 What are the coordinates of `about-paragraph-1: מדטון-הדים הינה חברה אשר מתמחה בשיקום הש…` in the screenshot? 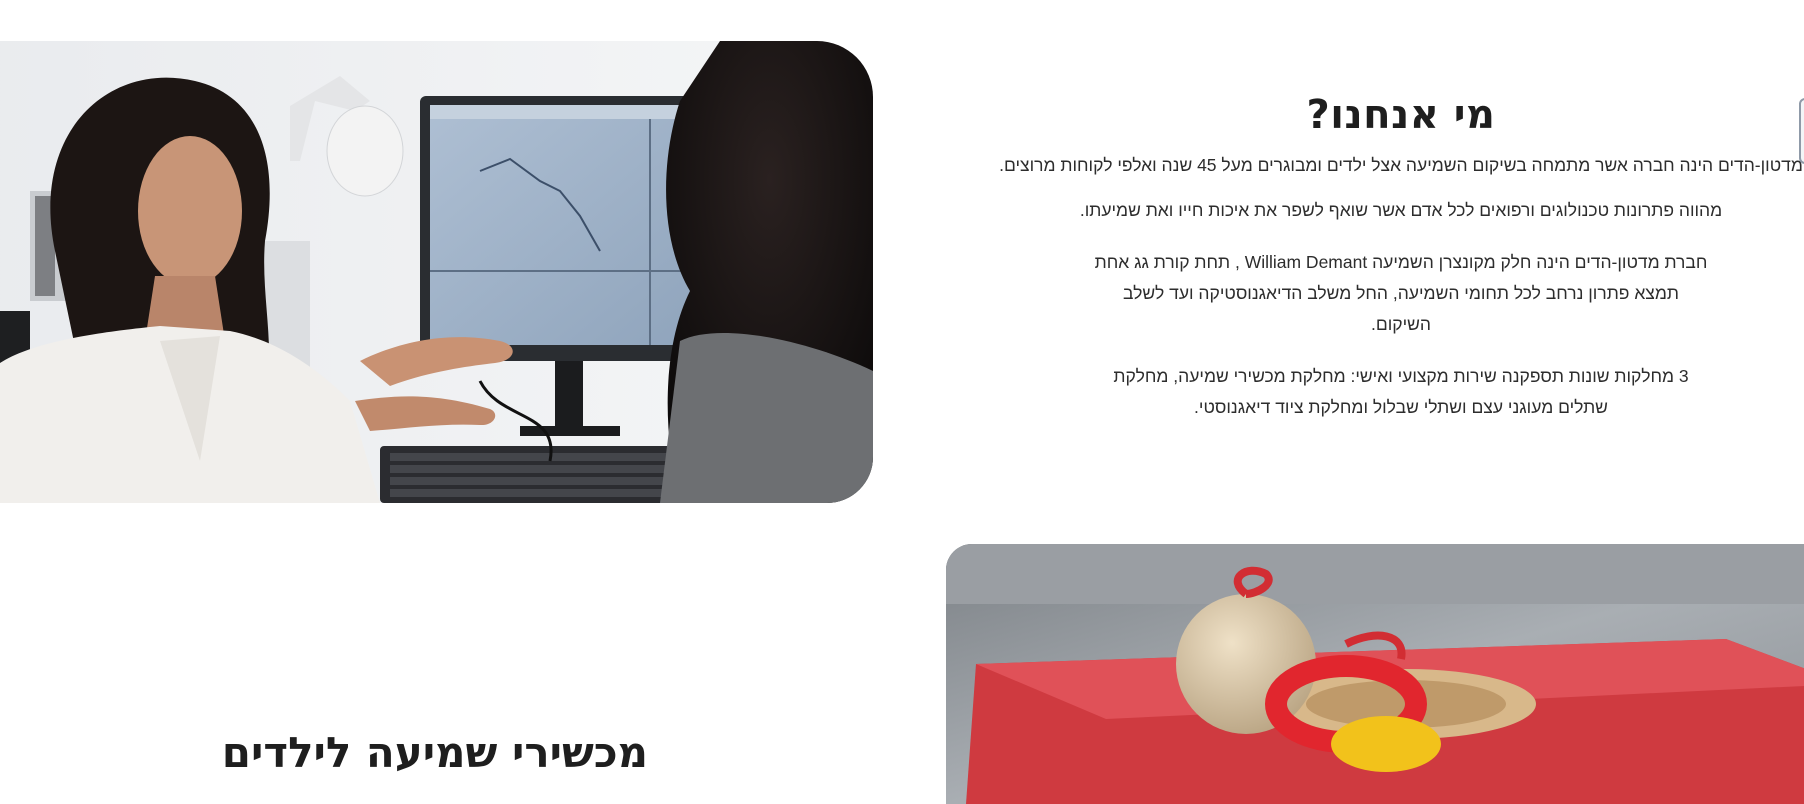 It's located at (1401, 165).